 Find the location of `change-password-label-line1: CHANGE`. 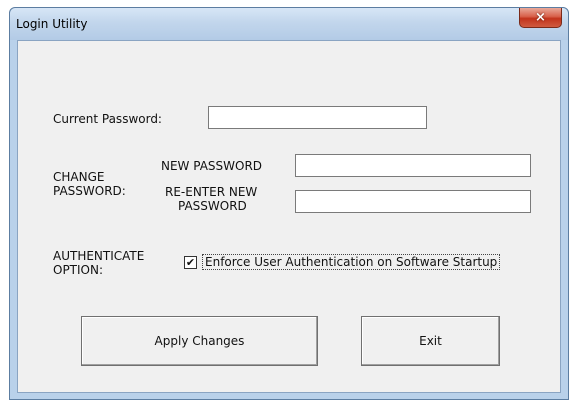

change-password-label-line1: CHANGE is located at coordinates (79, 177).